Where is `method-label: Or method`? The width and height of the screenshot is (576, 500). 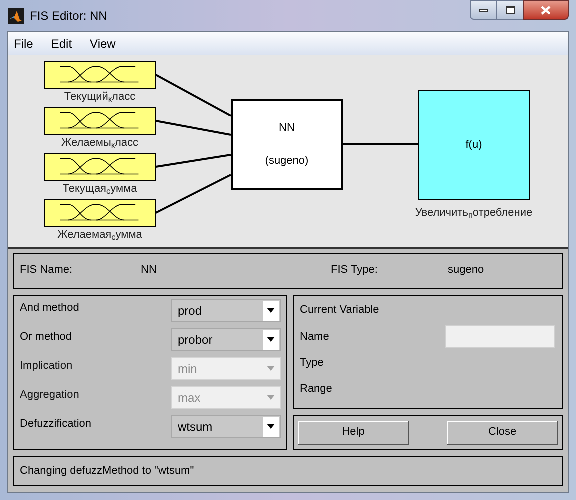 method-label: Or method is located at coordinates (46, 337).